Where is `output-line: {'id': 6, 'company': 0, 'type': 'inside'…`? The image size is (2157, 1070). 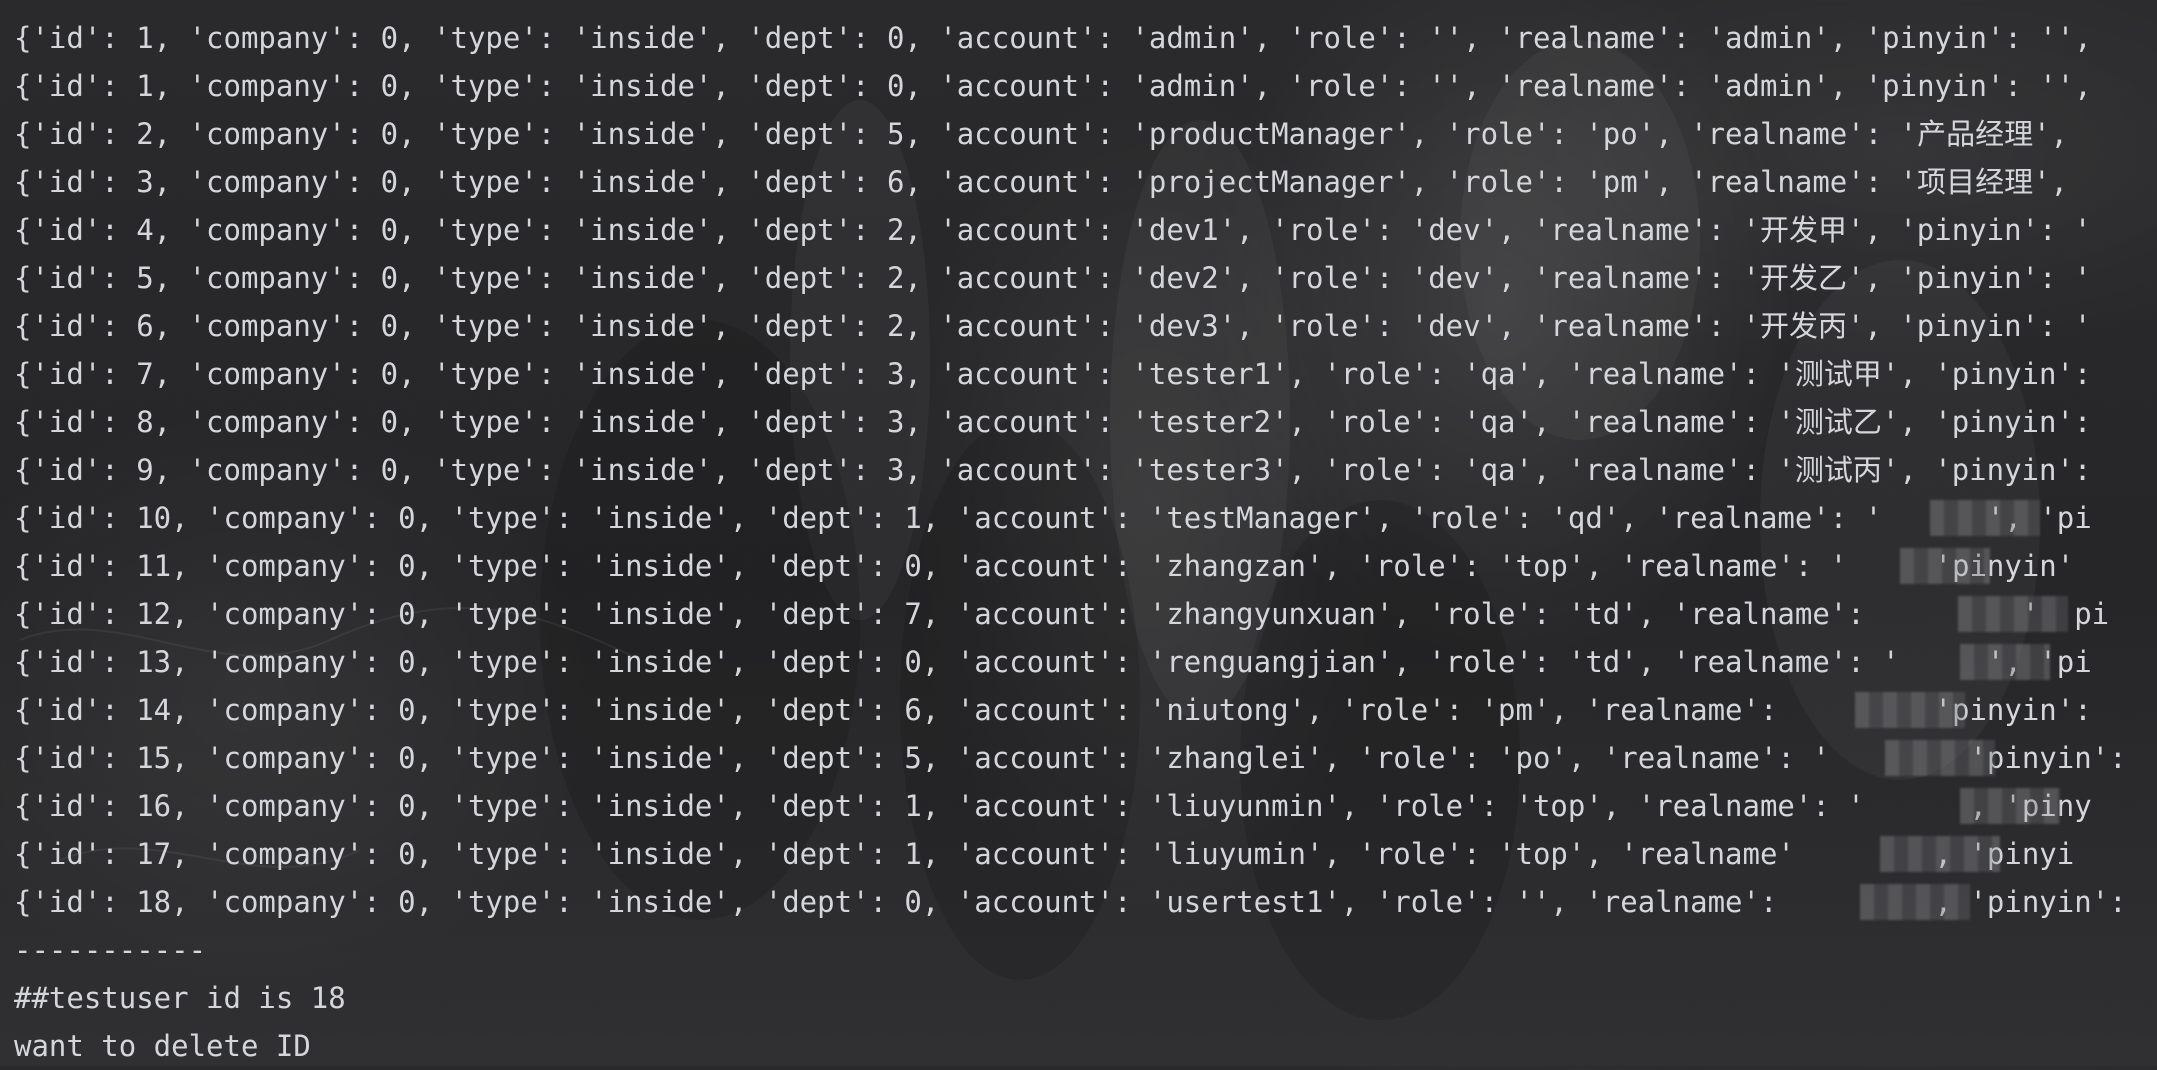 output-line: {'id': 6, 'company': 0, 'type': 'inside'… is located at coordinates (1053, 326).